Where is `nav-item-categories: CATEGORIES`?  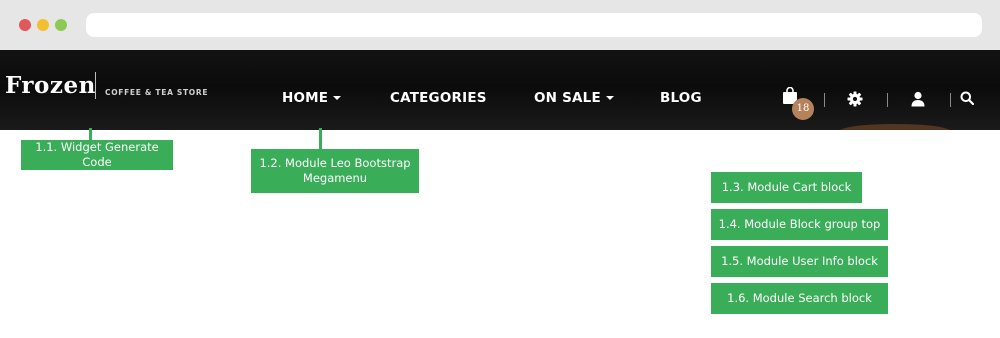 nav-item-categories: CATEGORIES is located at coordinates (438, 98).